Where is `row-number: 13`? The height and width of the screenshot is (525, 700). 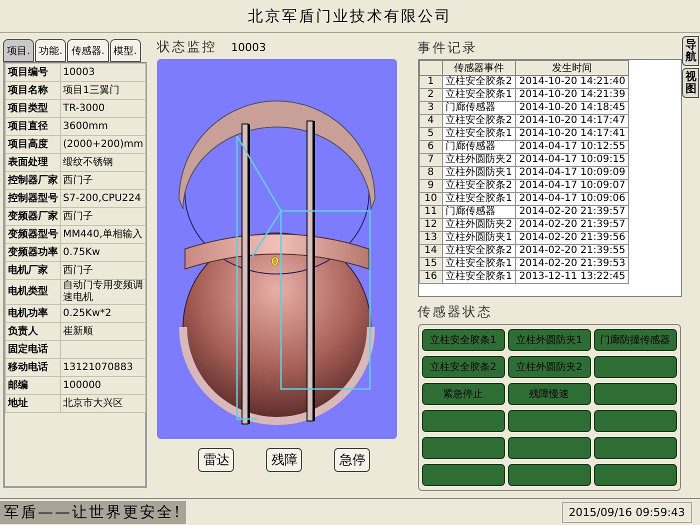
row-number: 13 is located at coordinates (430, 238).